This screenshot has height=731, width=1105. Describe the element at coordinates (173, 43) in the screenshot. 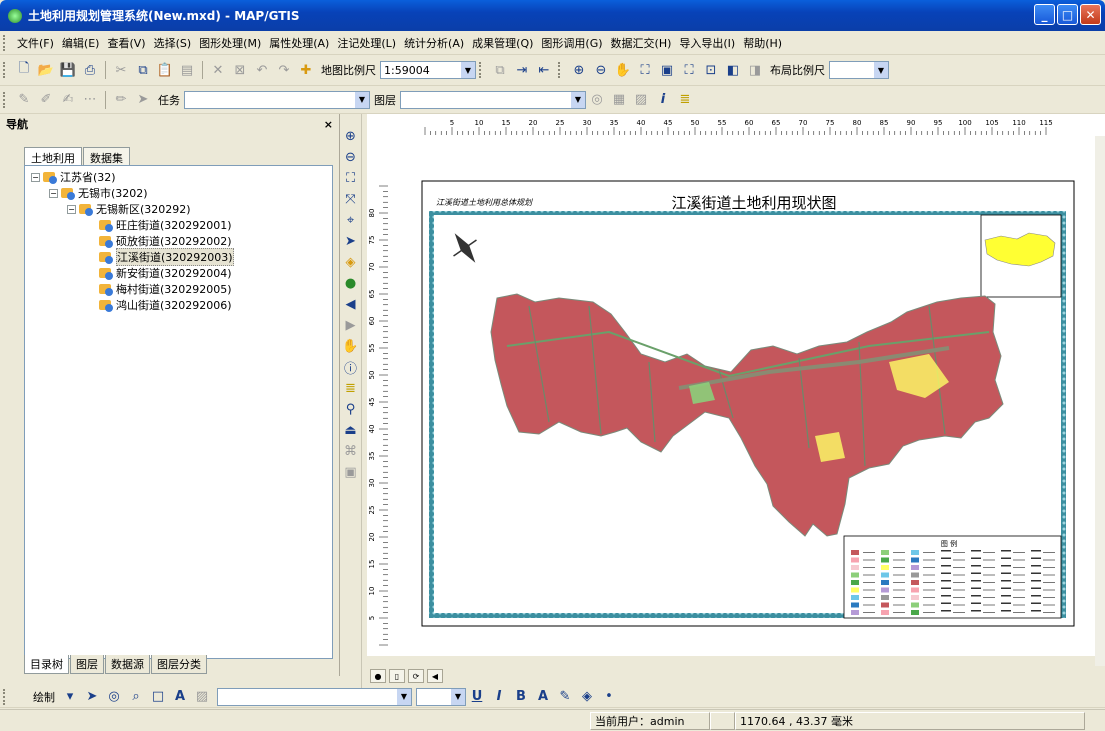

I see `menu-select: 选择(S)` at that location.